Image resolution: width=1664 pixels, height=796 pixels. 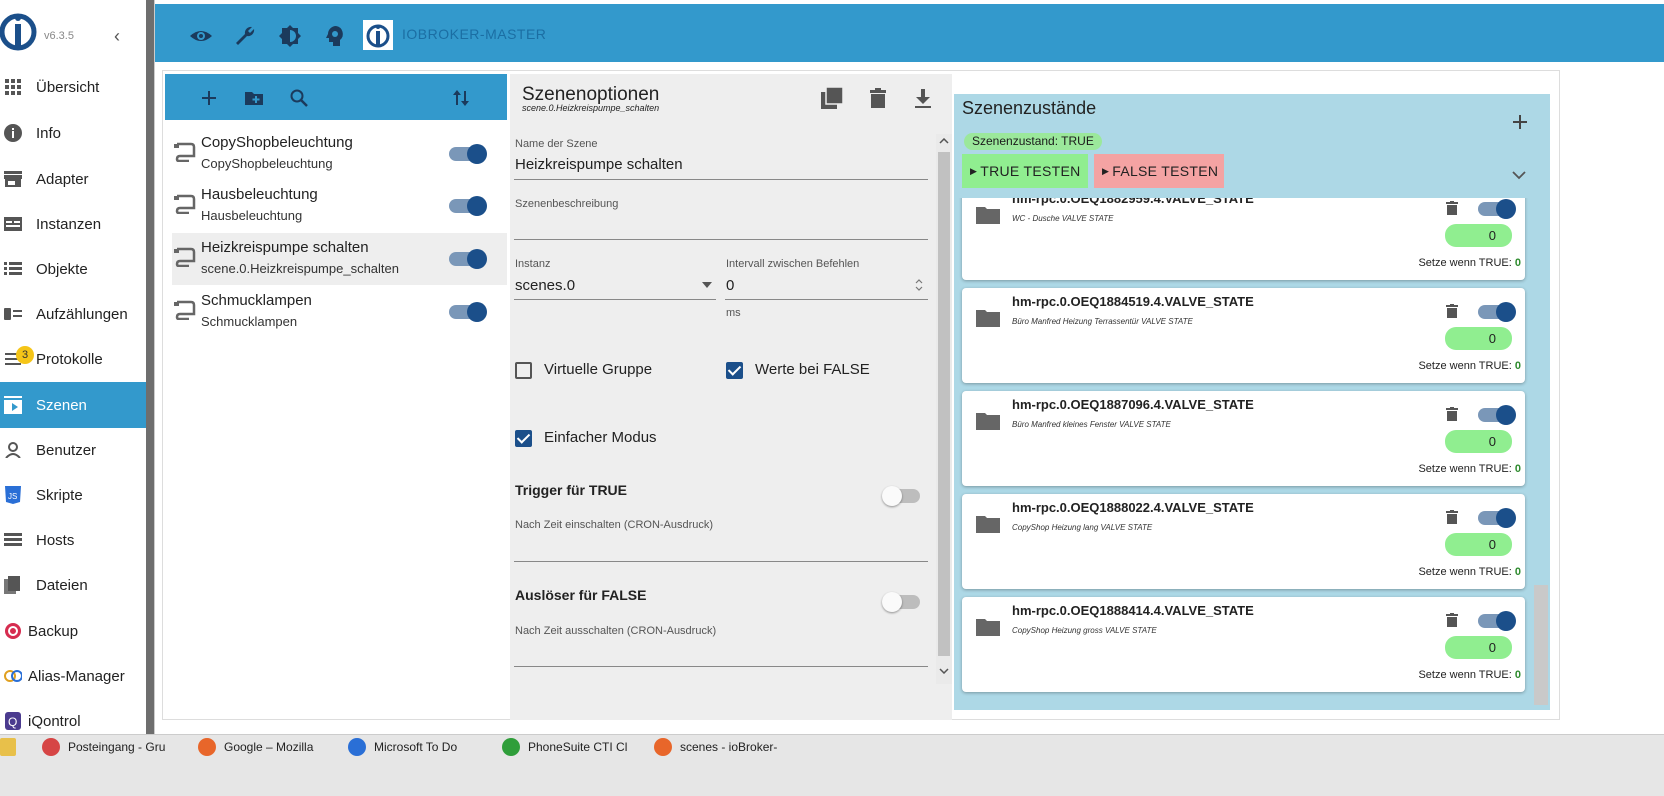 I want to click on sidebar-item-dateien: Dateien, so click(x=73, y=585).